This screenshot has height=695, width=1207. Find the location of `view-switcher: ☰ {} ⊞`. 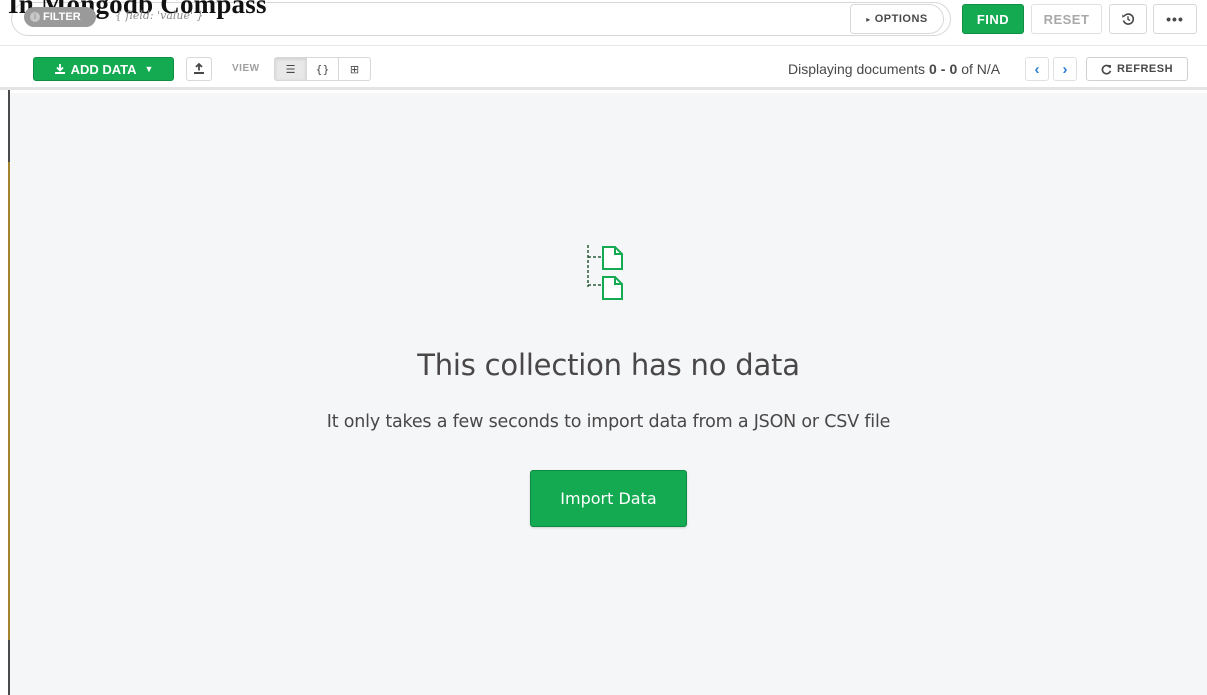

view-switcher: ☰ {} ⊞ is located at coordinates (322, 69).